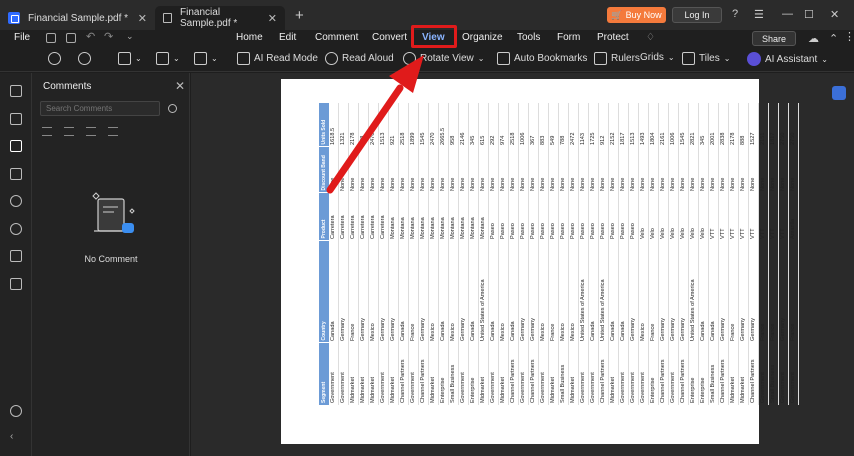 This screenshot has width=854, height=456. Describe the element at coordinates (336, 37) in the screenshot. I see `menu-comment: Comment` at that location.